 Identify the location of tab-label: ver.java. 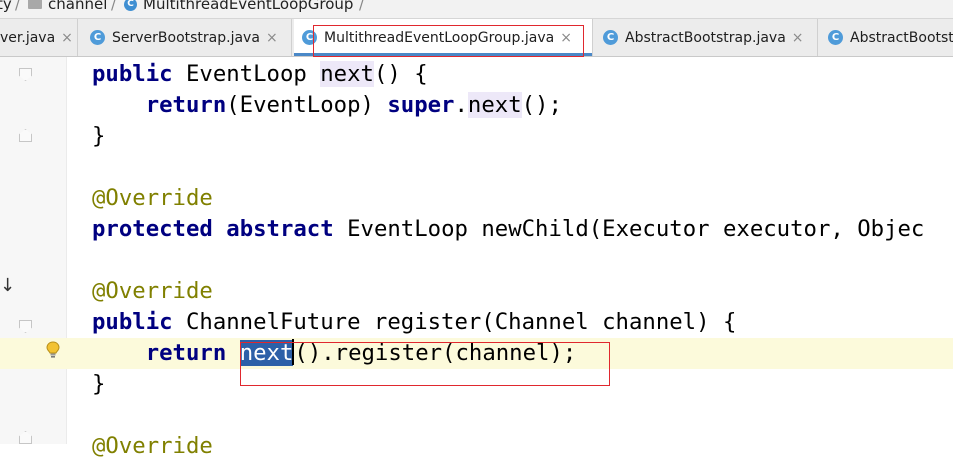
(28, 37).